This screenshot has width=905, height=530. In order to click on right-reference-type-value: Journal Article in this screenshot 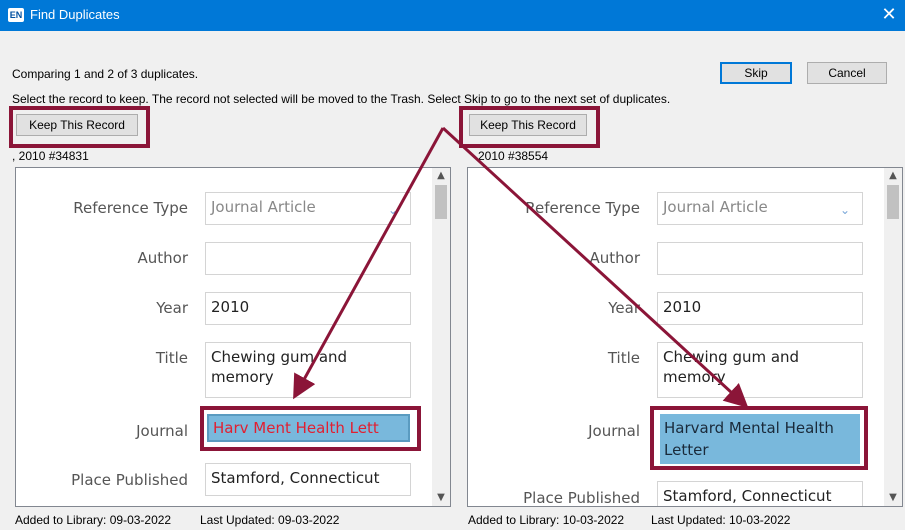, I will do `click(715, 207)`.